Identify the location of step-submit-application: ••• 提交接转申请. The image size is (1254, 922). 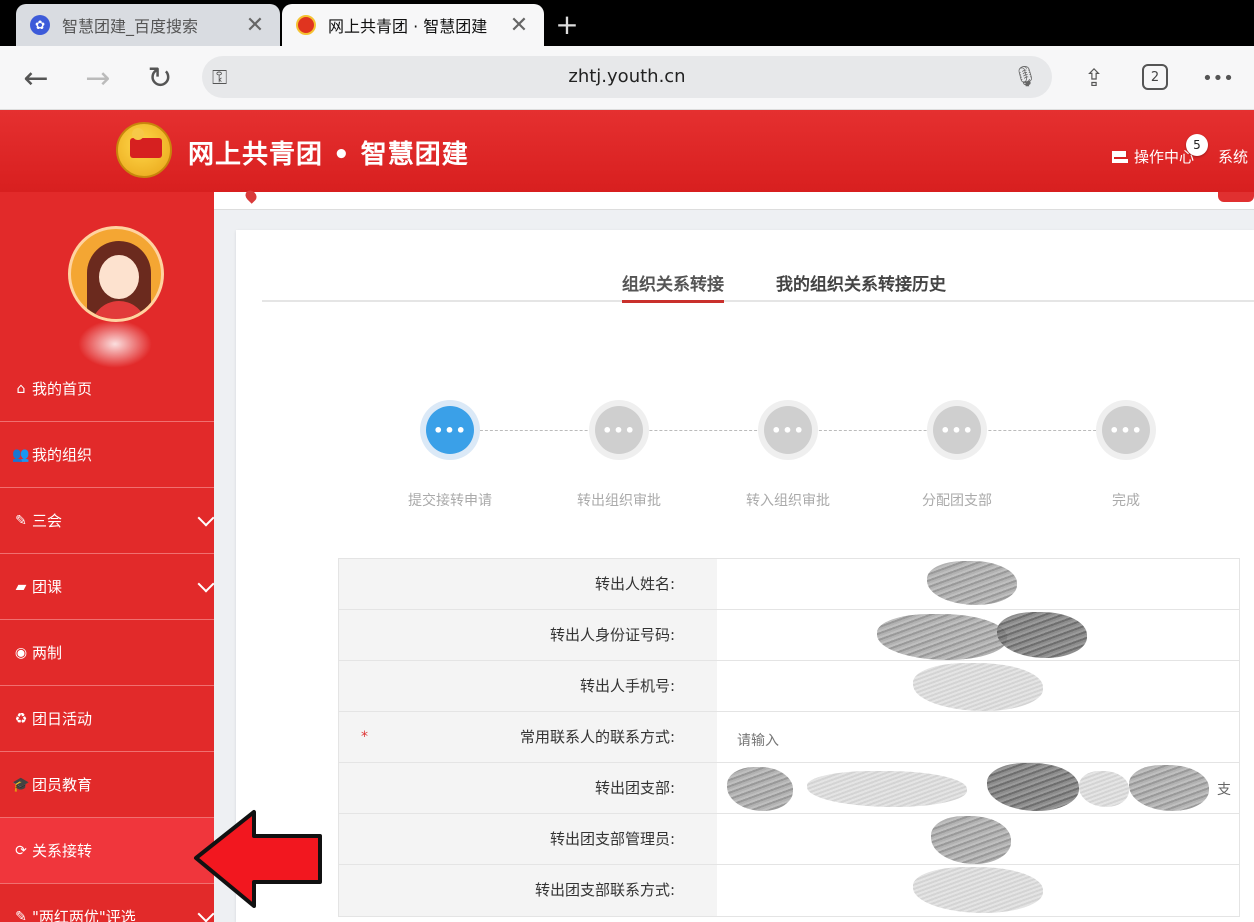
(450, 455).